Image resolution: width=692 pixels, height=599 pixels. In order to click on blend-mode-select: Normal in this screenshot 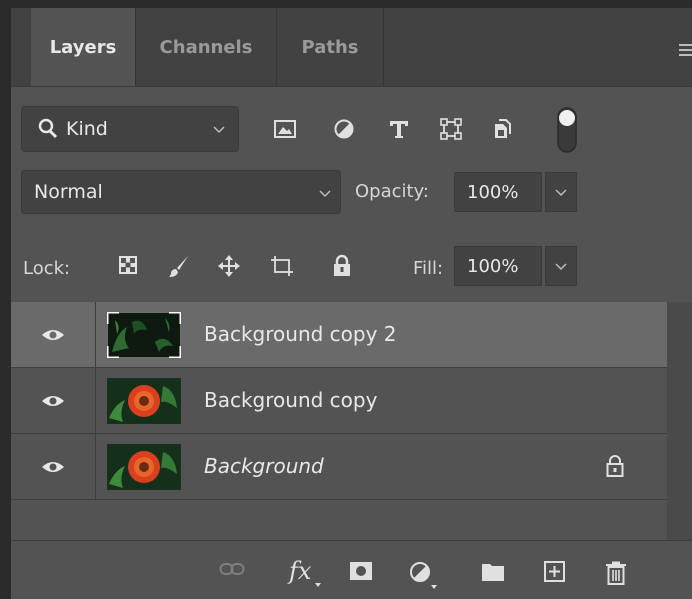, I will do `click(181, 192)`.